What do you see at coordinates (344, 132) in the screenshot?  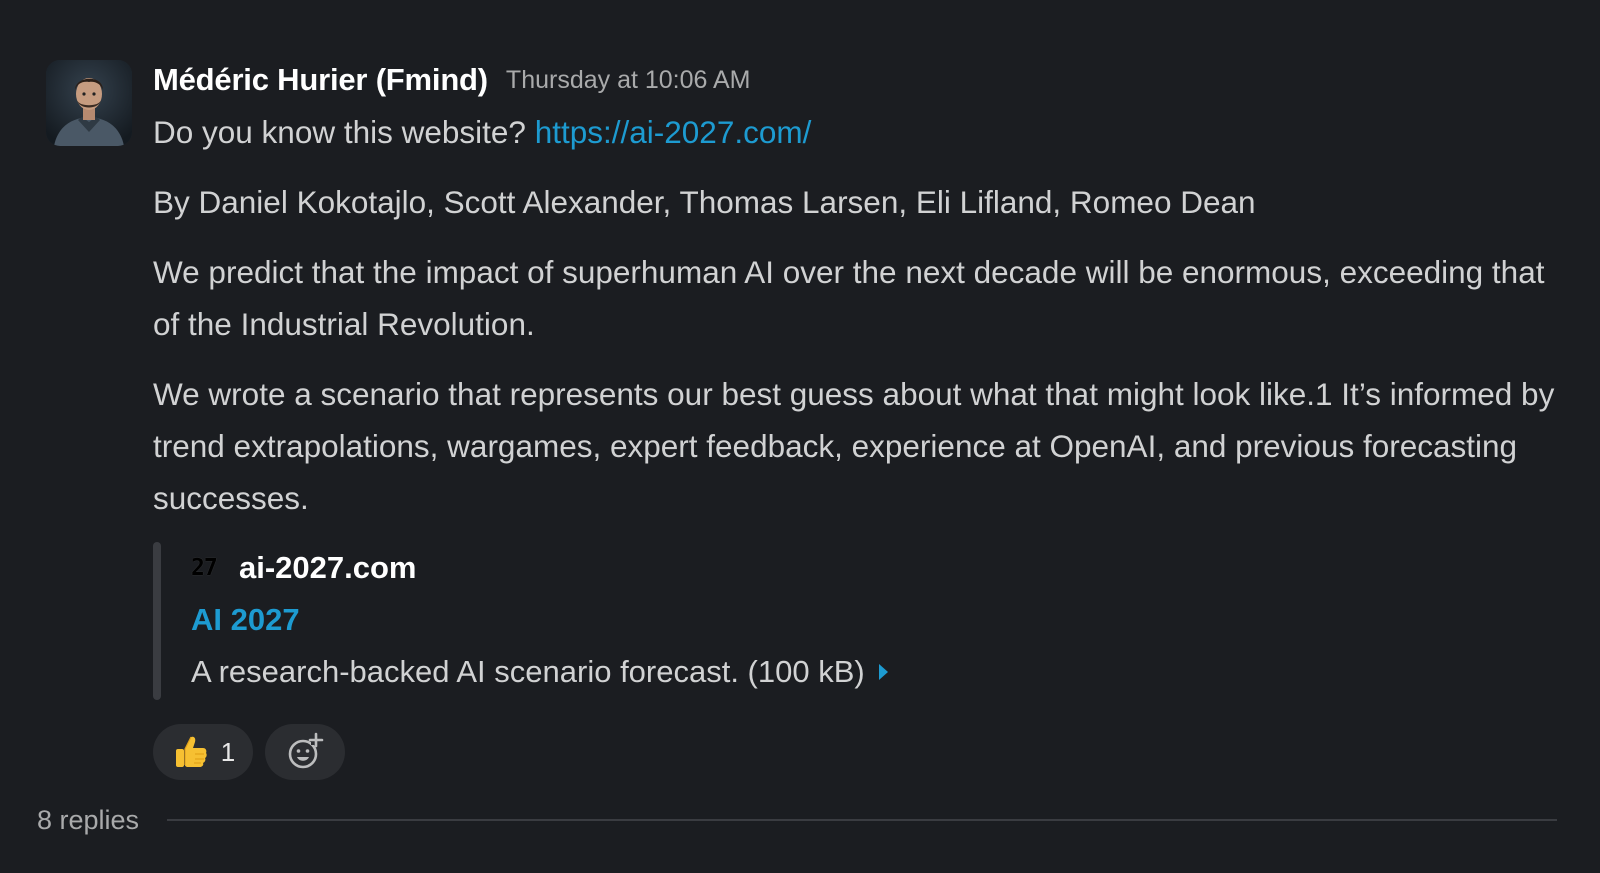 I see `intro-text: Do you know this website?` at bounding box center [344, 132].